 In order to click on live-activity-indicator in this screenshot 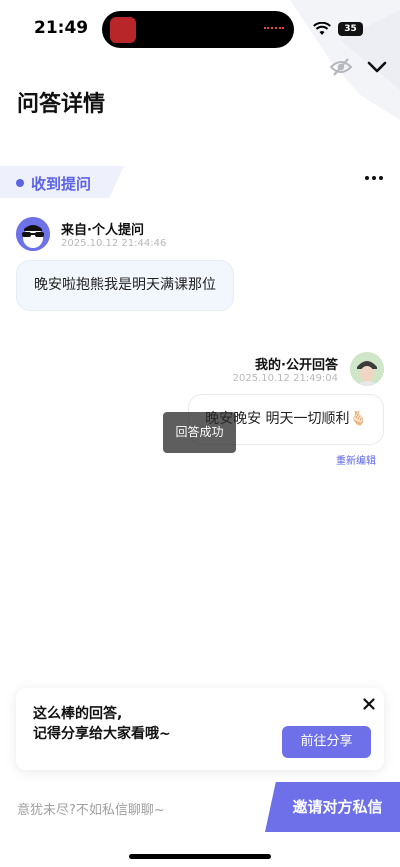, I will do `click(274, 28)`.